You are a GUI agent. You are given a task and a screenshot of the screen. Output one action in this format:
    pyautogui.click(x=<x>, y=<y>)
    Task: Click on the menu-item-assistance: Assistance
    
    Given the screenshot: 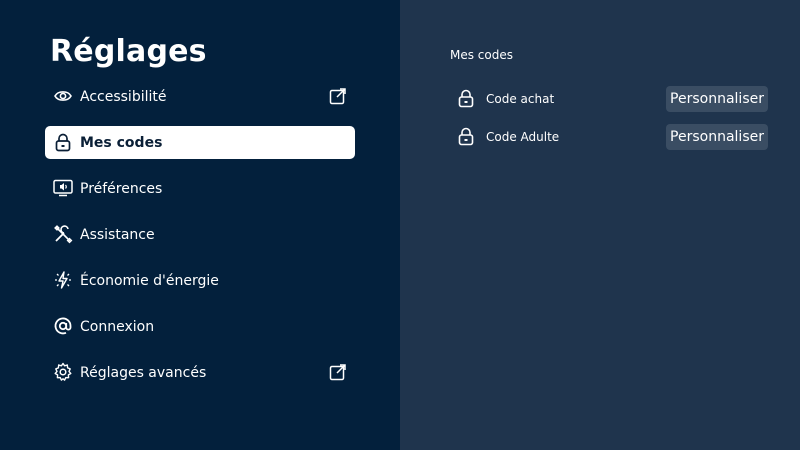 What is the action you would take?
    pyautogui.click(x=200, y=234)
    